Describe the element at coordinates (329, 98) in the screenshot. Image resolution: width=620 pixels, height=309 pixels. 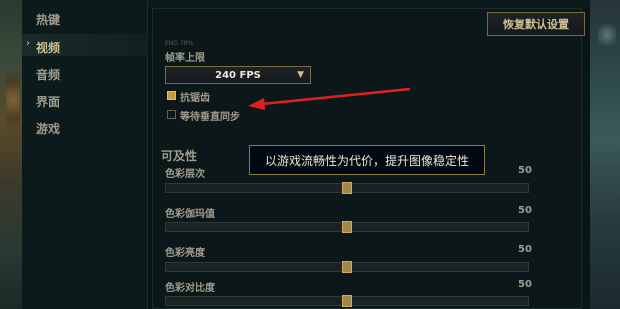
I see `annotation-arrow-icon` at that location.